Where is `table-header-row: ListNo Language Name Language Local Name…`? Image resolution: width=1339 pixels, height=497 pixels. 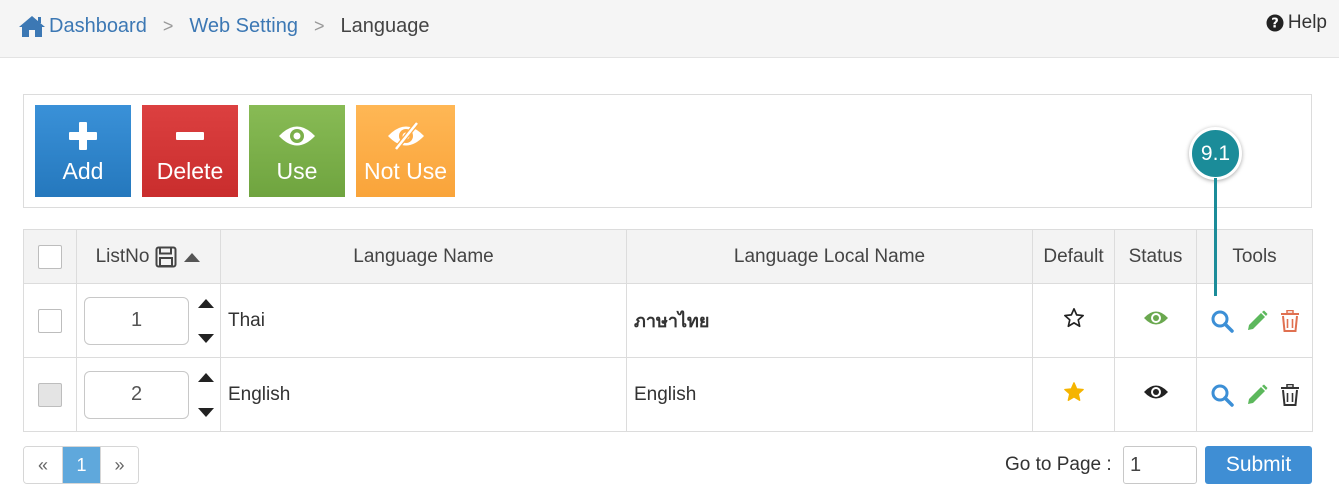
table-header-row: ListNo Language Name Language Local Name… is located at coordinates (668, 256).